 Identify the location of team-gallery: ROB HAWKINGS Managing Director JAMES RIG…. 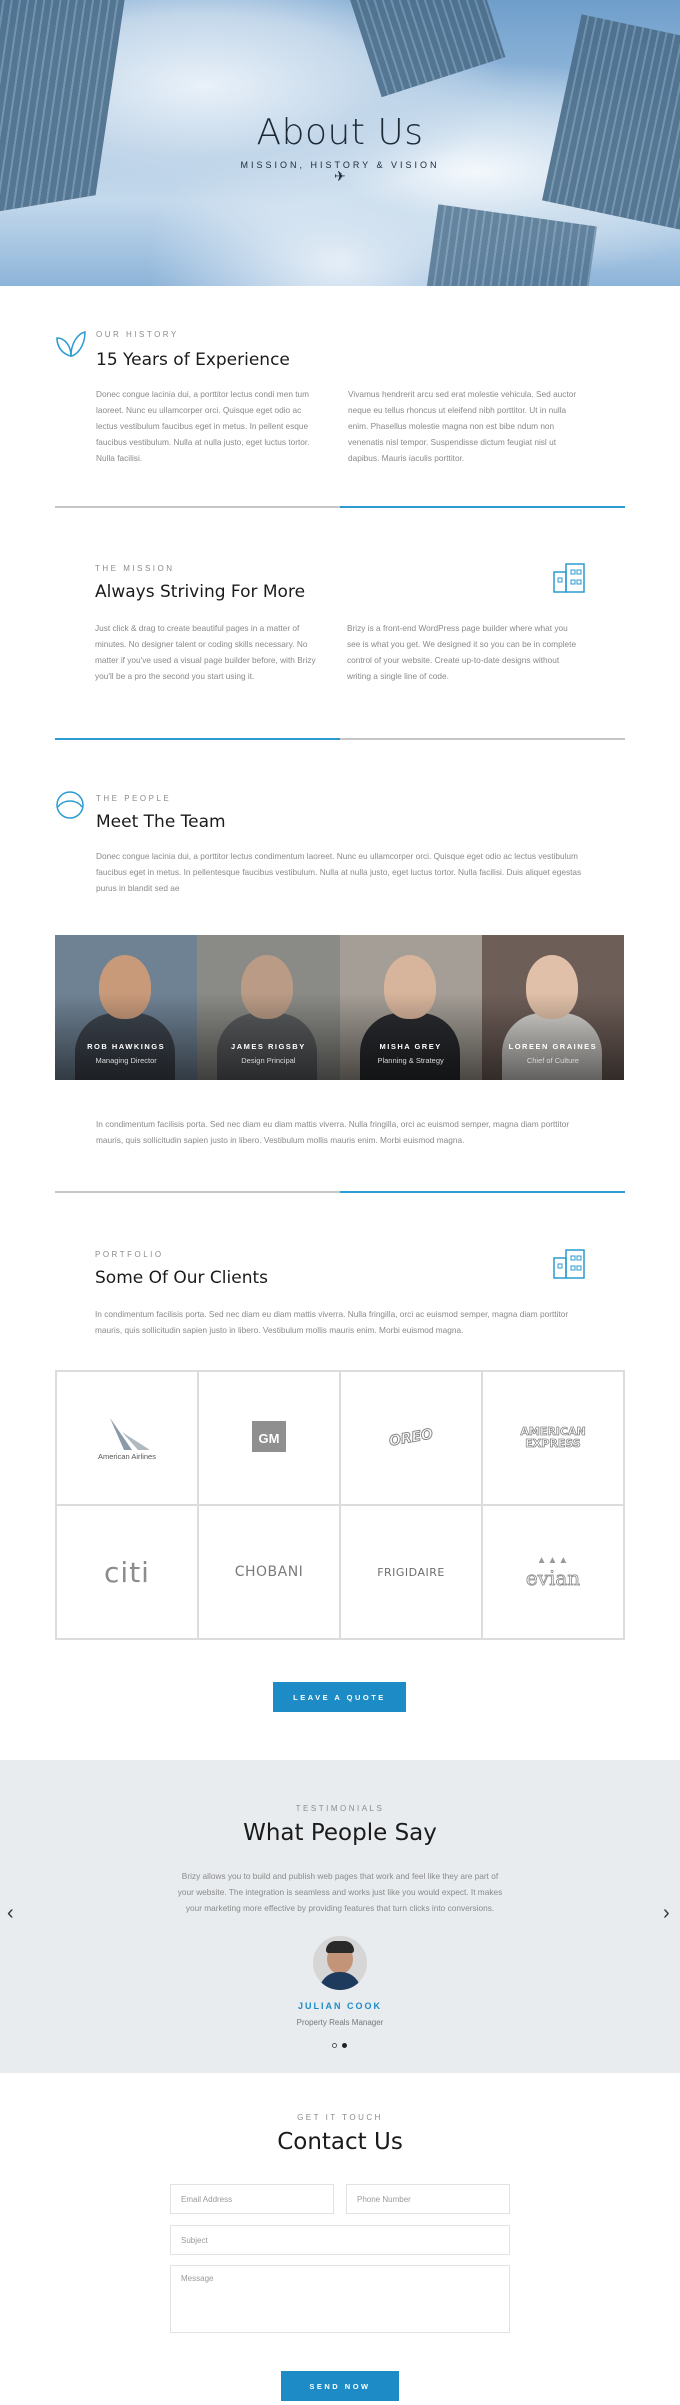
(339, 1007).